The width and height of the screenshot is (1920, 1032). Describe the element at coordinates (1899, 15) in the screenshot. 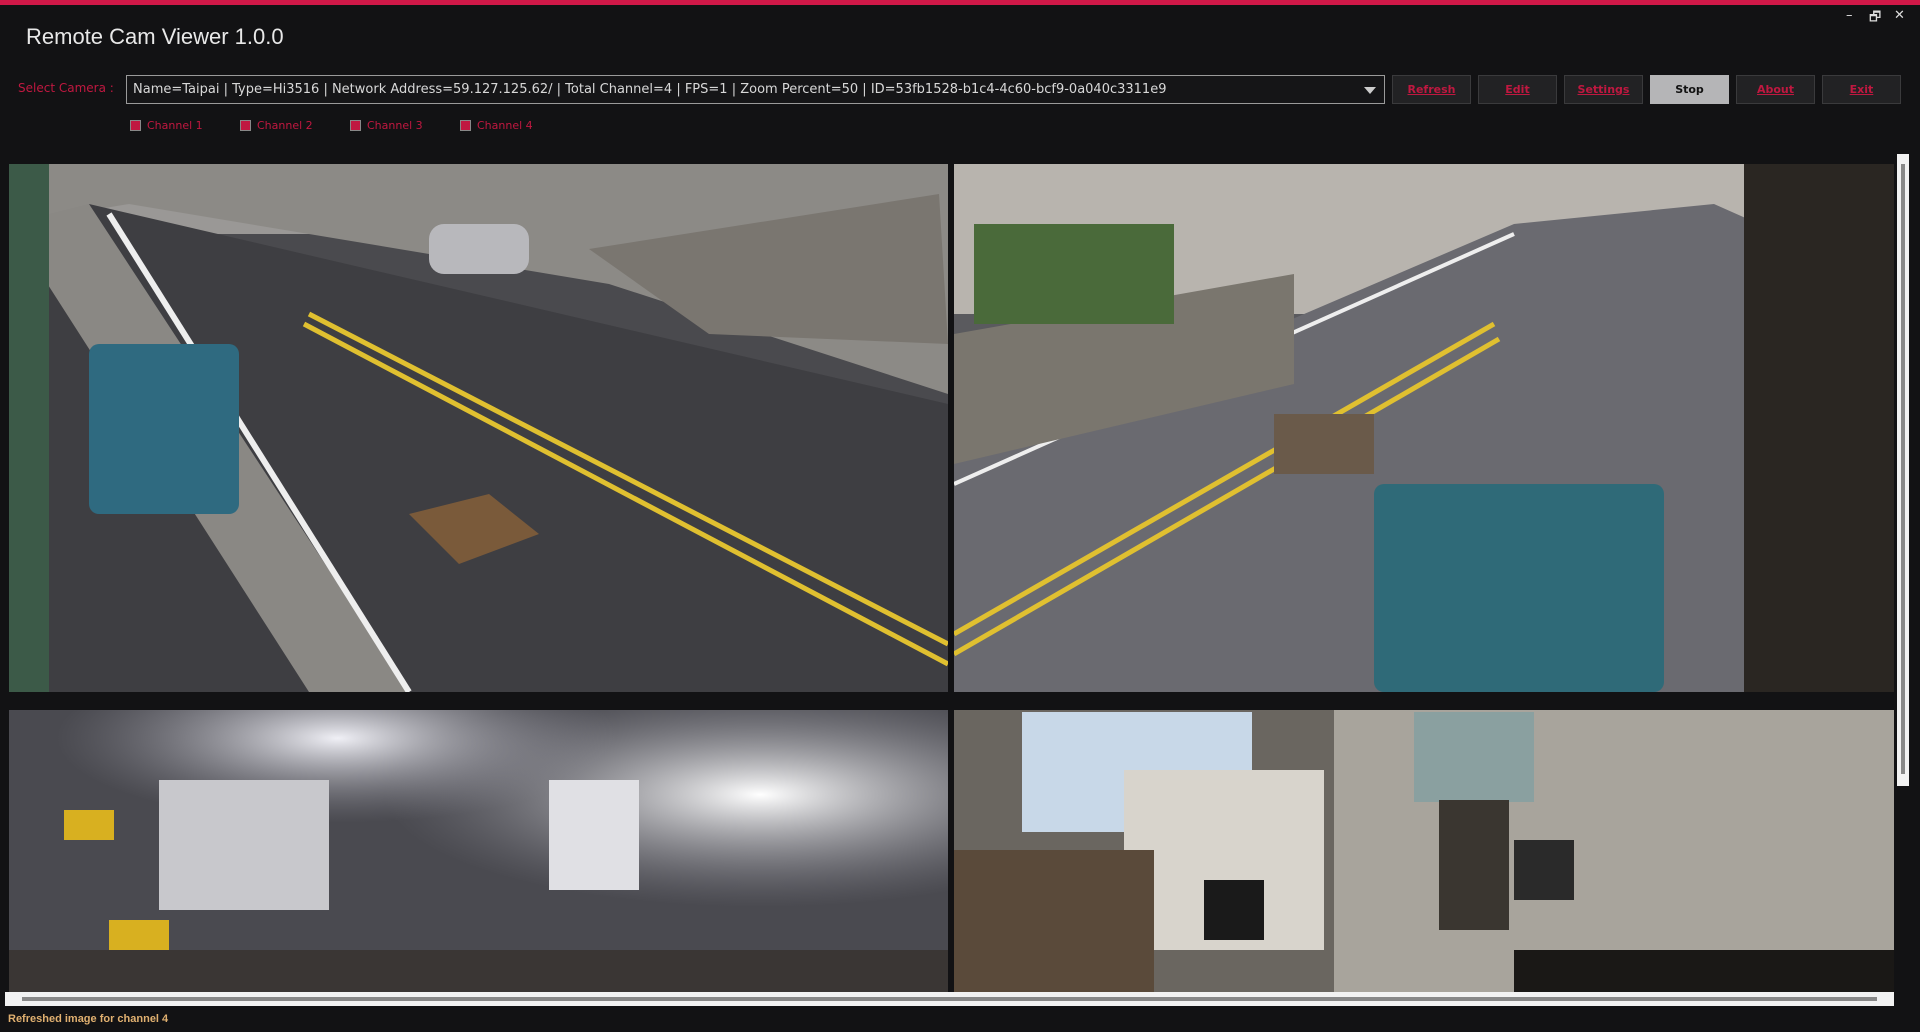

I see `close-icon: ✕` at that location.